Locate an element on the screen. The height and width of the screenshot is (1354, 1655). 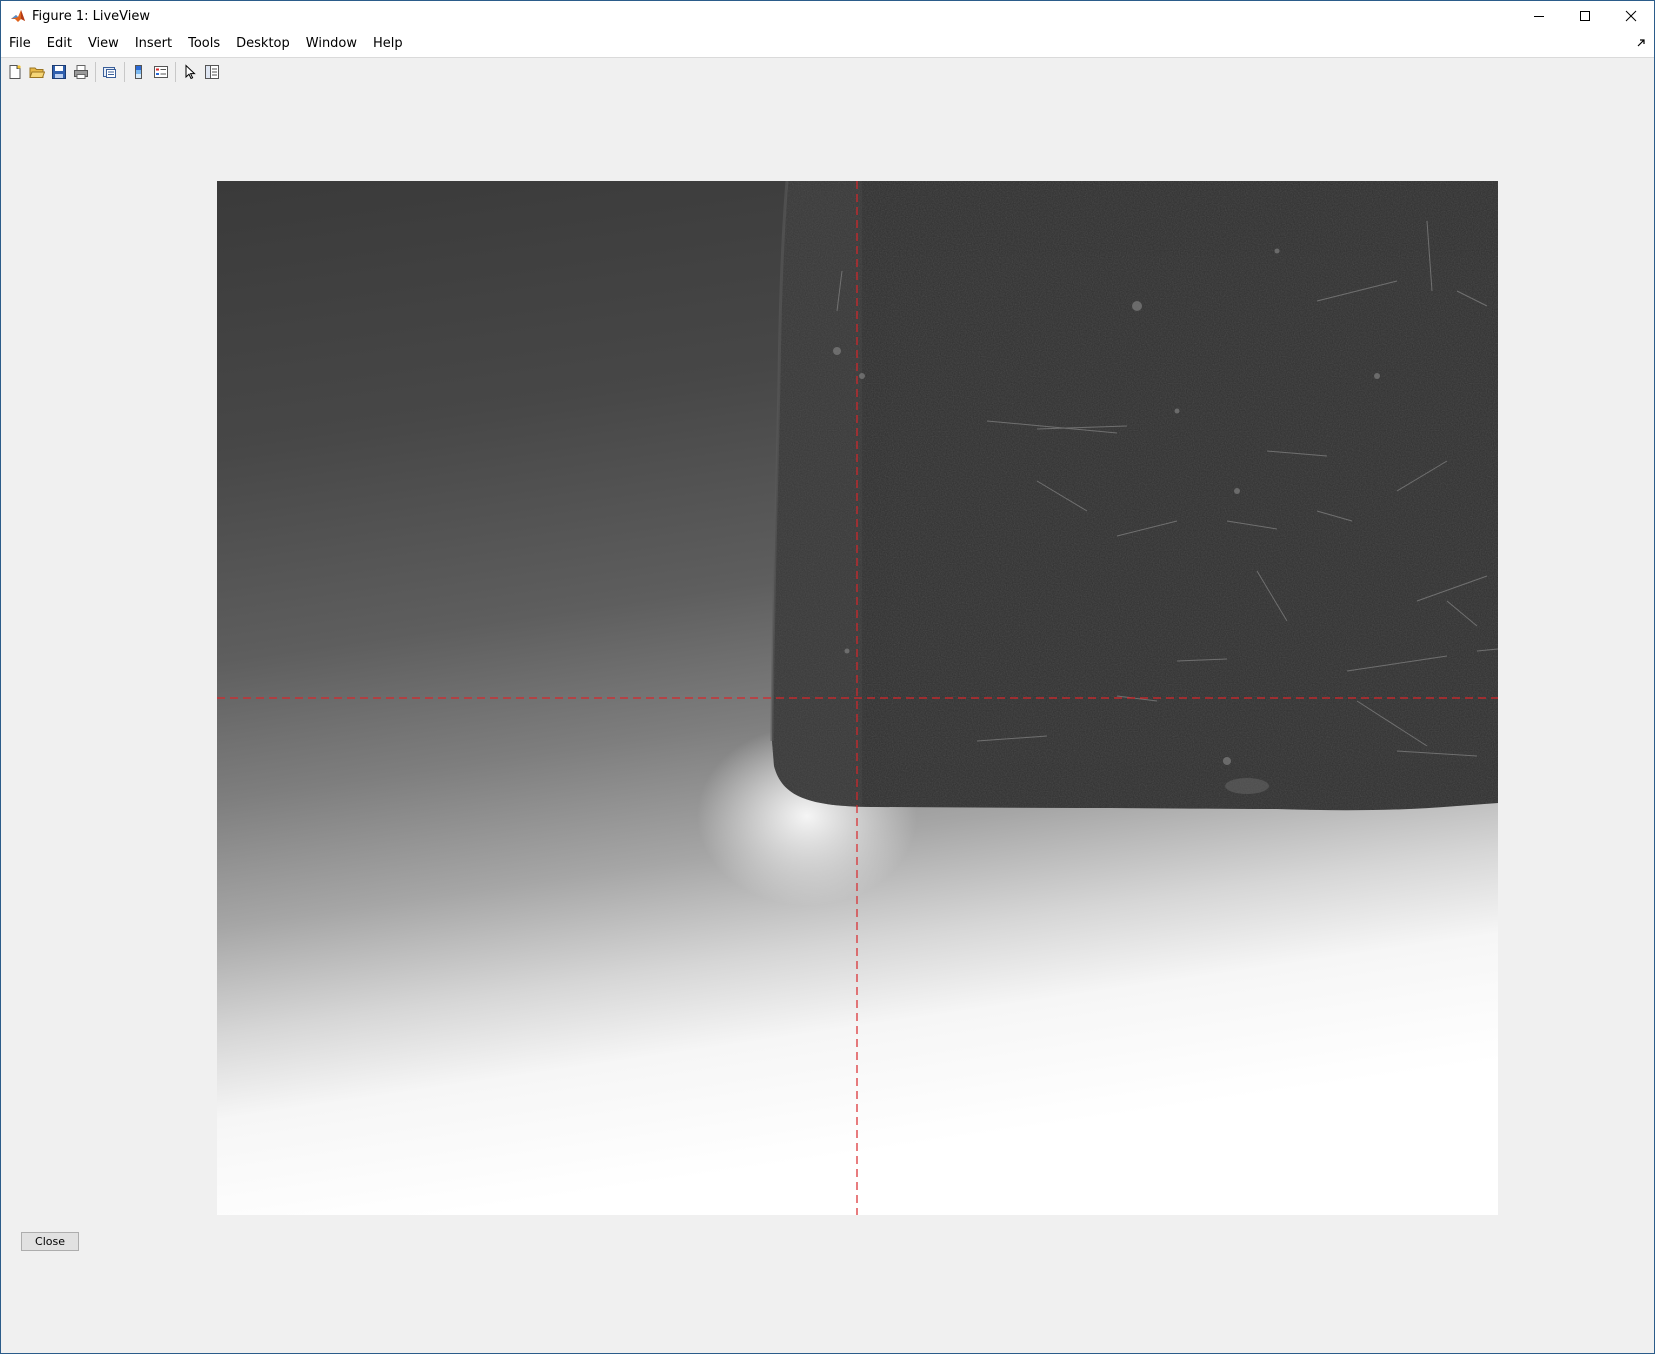
print-button is located at coordinates (81, 72).